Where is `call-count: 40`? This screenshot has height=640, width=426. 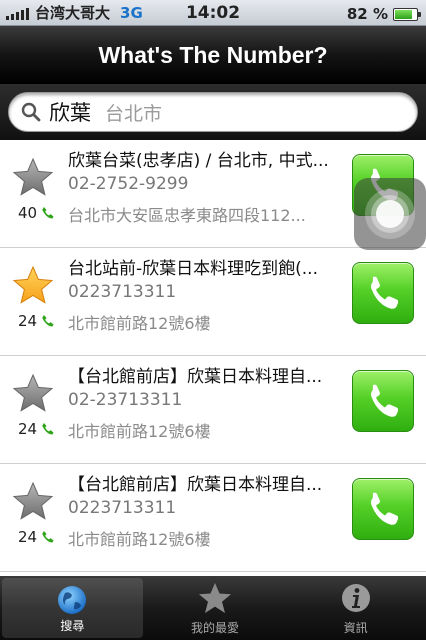
call-count: 40 is located at coordinates (36, 213).